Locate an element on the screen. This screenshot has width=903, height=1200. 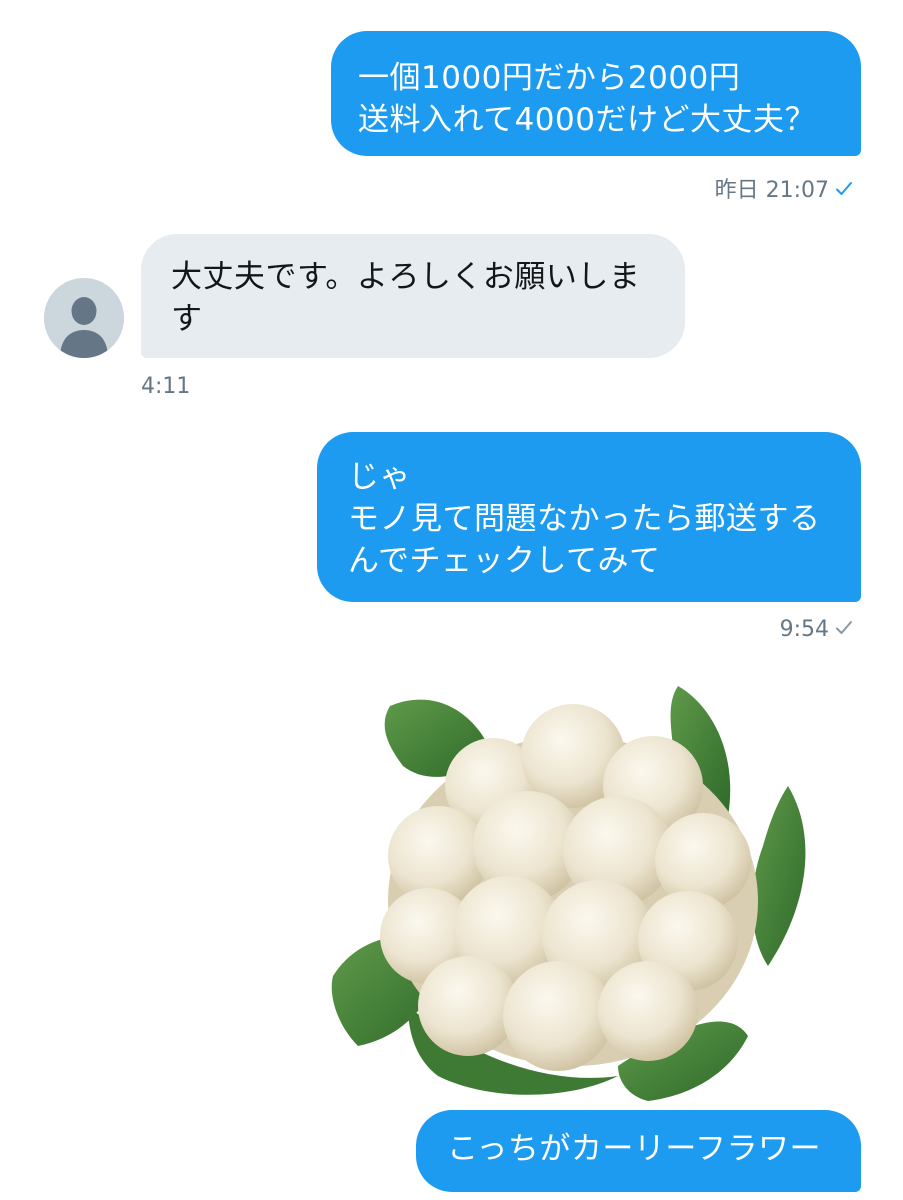
timestamp-text: 昨日 21:07 is located at coordinates (771, 190).